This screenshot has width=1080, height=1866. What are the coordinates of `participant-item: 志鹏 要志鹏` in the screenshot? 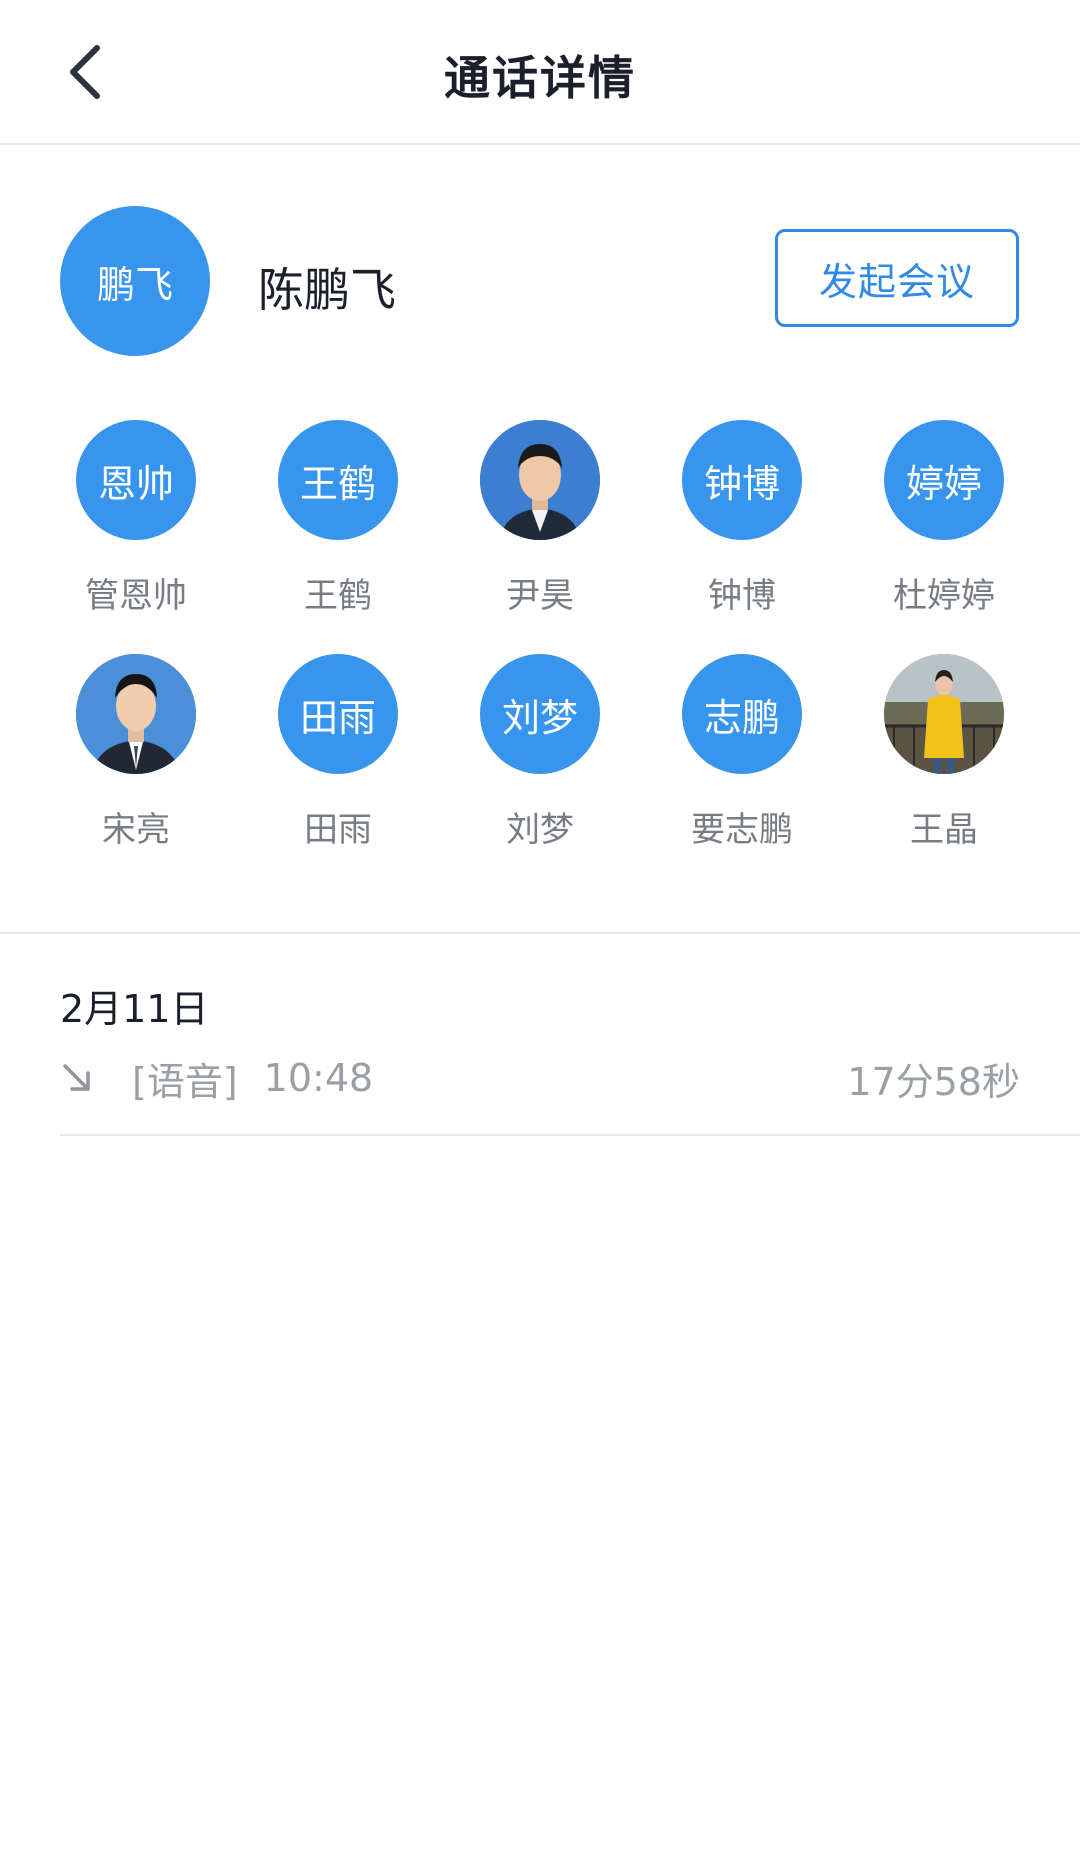 It's located at (742, 754).